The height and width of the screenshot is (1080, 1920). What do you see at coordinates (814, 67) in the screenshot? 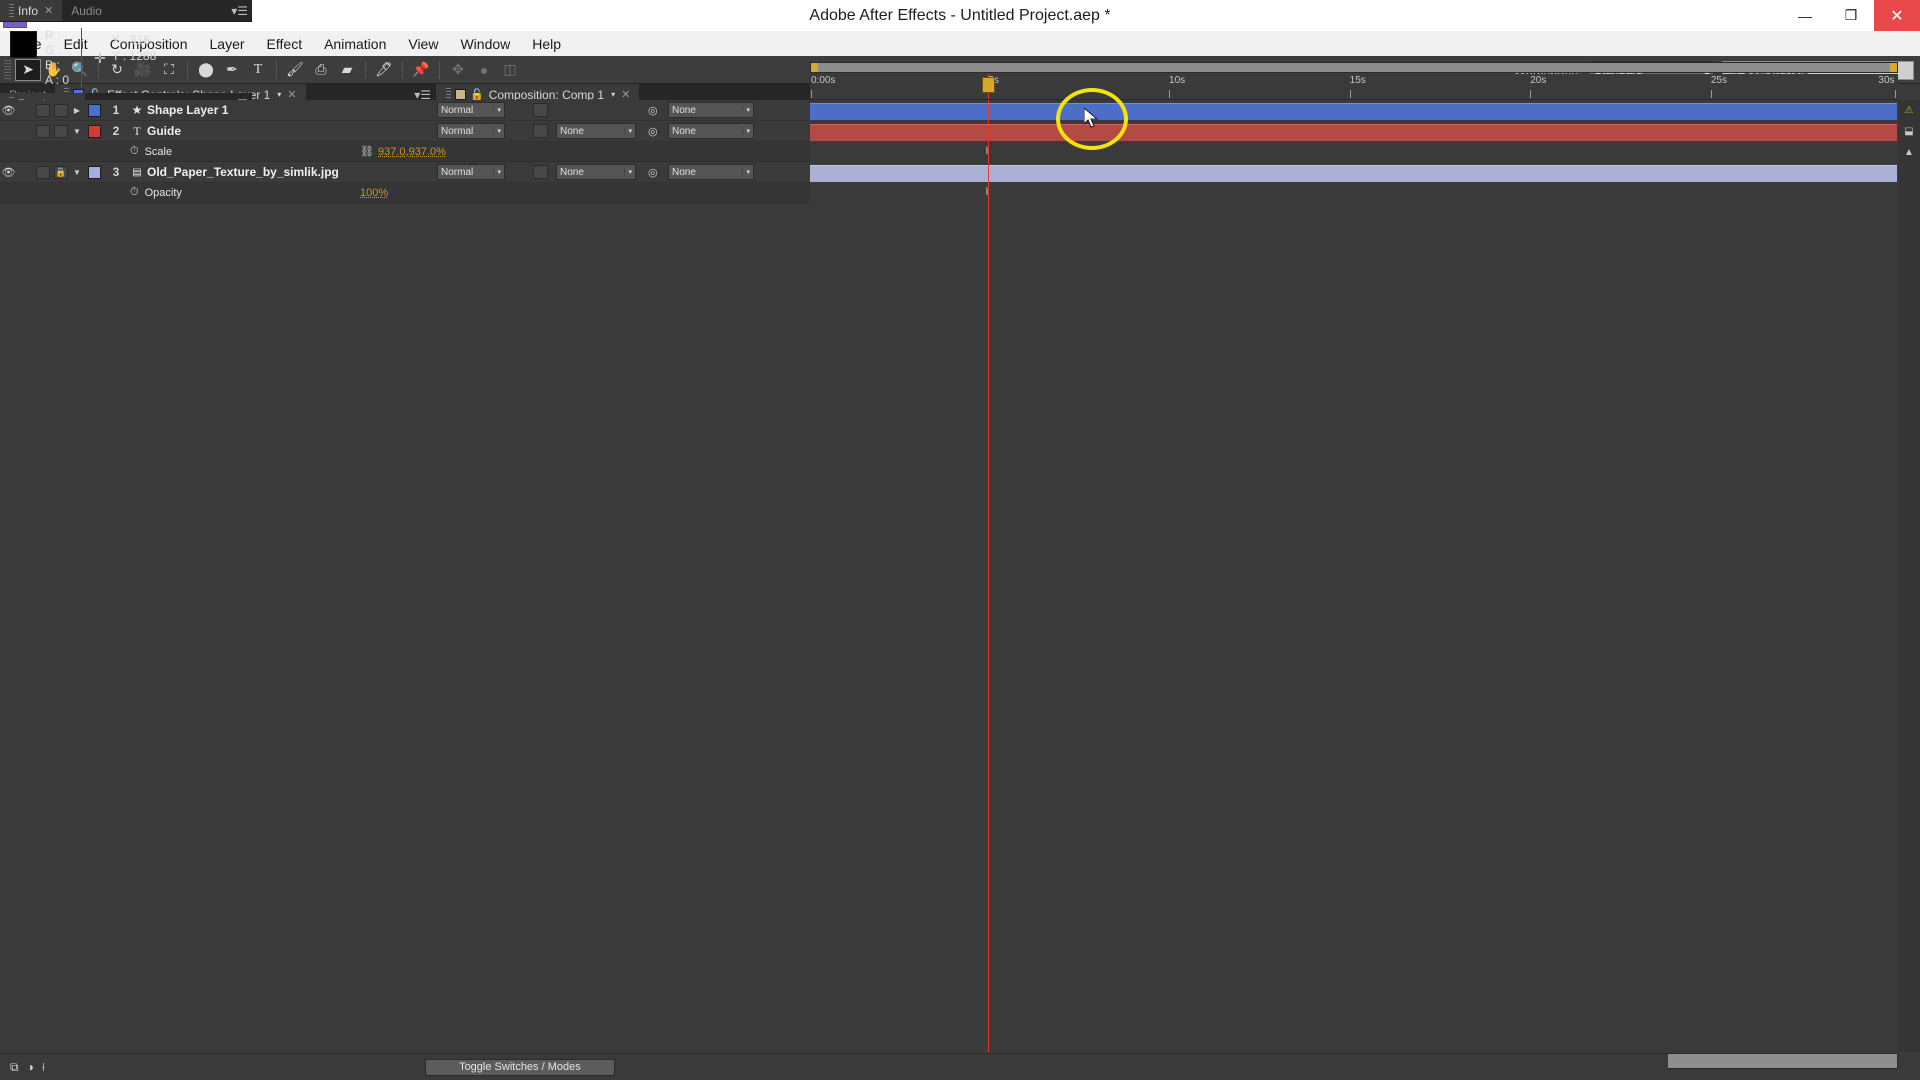
I see `work-area-start-handle` at bounding box center [814, 67].